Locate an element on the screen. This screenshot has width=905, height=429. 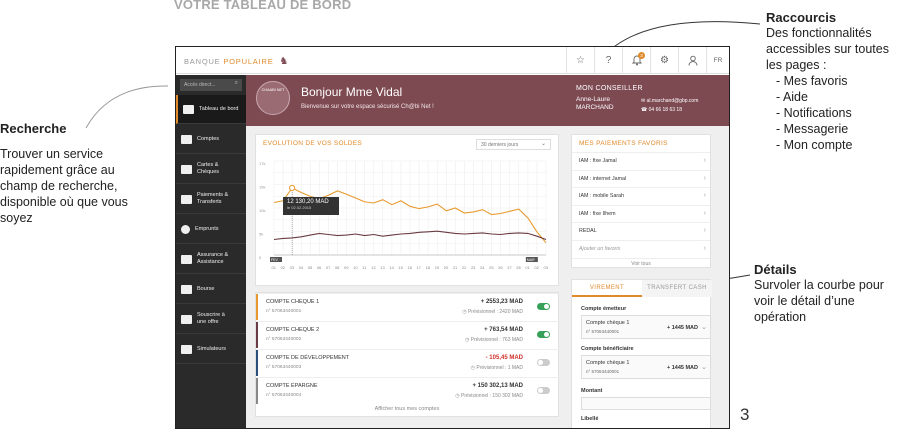
sidebar-item-simulators: Simulateurs is located at coordinates (211, 349).